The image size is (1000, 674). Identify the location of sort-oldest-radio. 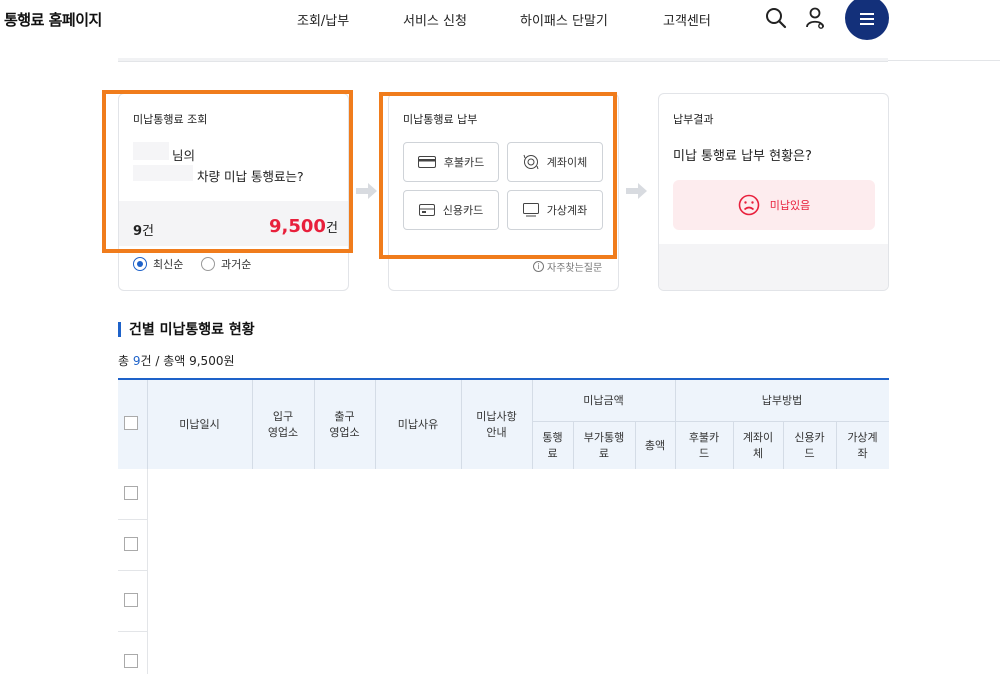
(208, 264).